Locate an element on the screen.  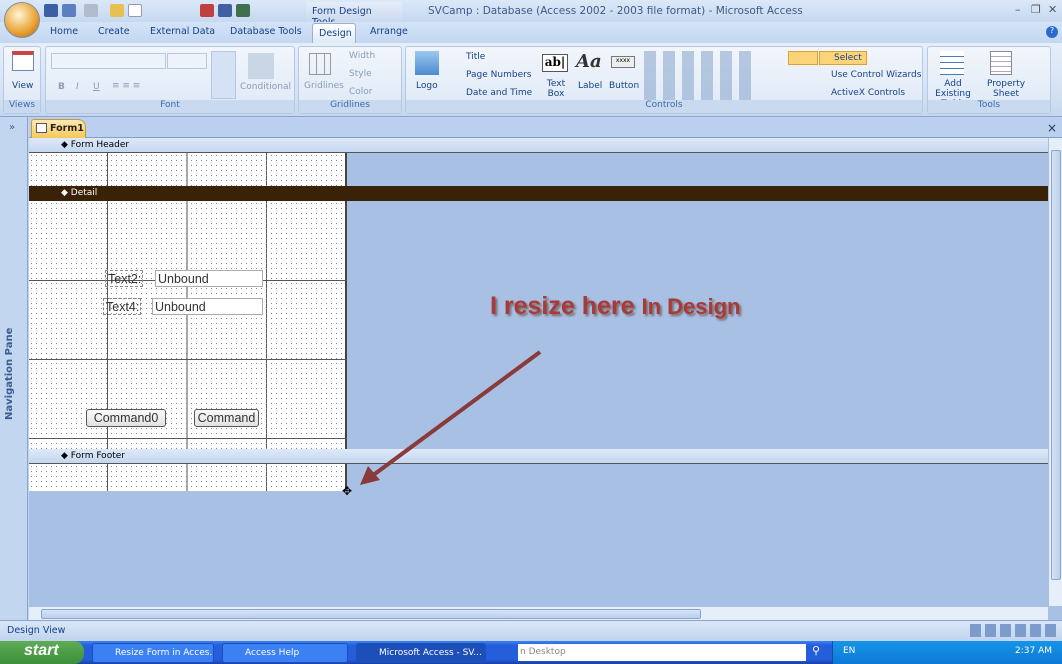
clock: 2:37 AM is located at coordinates (1033, 651).